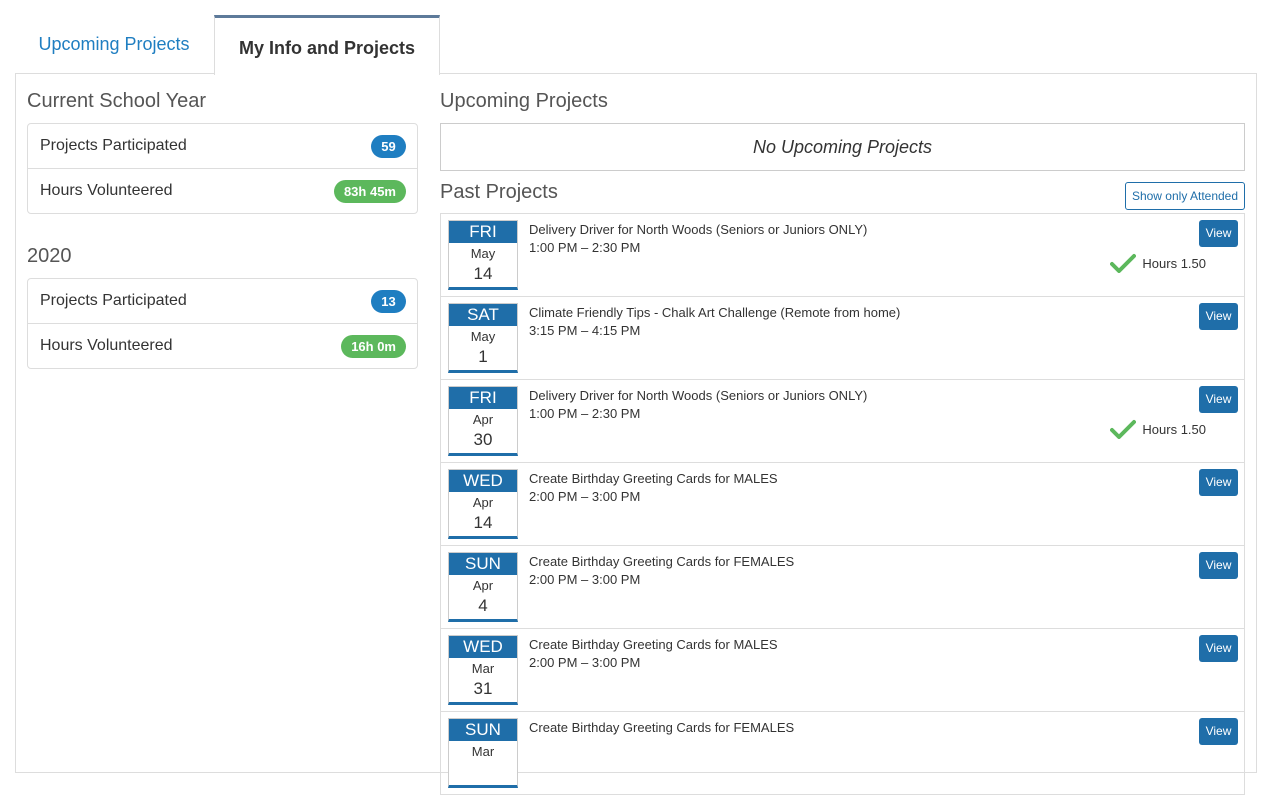 This screenshot has height=795, width=1280. What do you see at coordinates (369, 191) in the screenshot?
I see `hours-badge: 83h 45m` at bounding box center [369, 191].